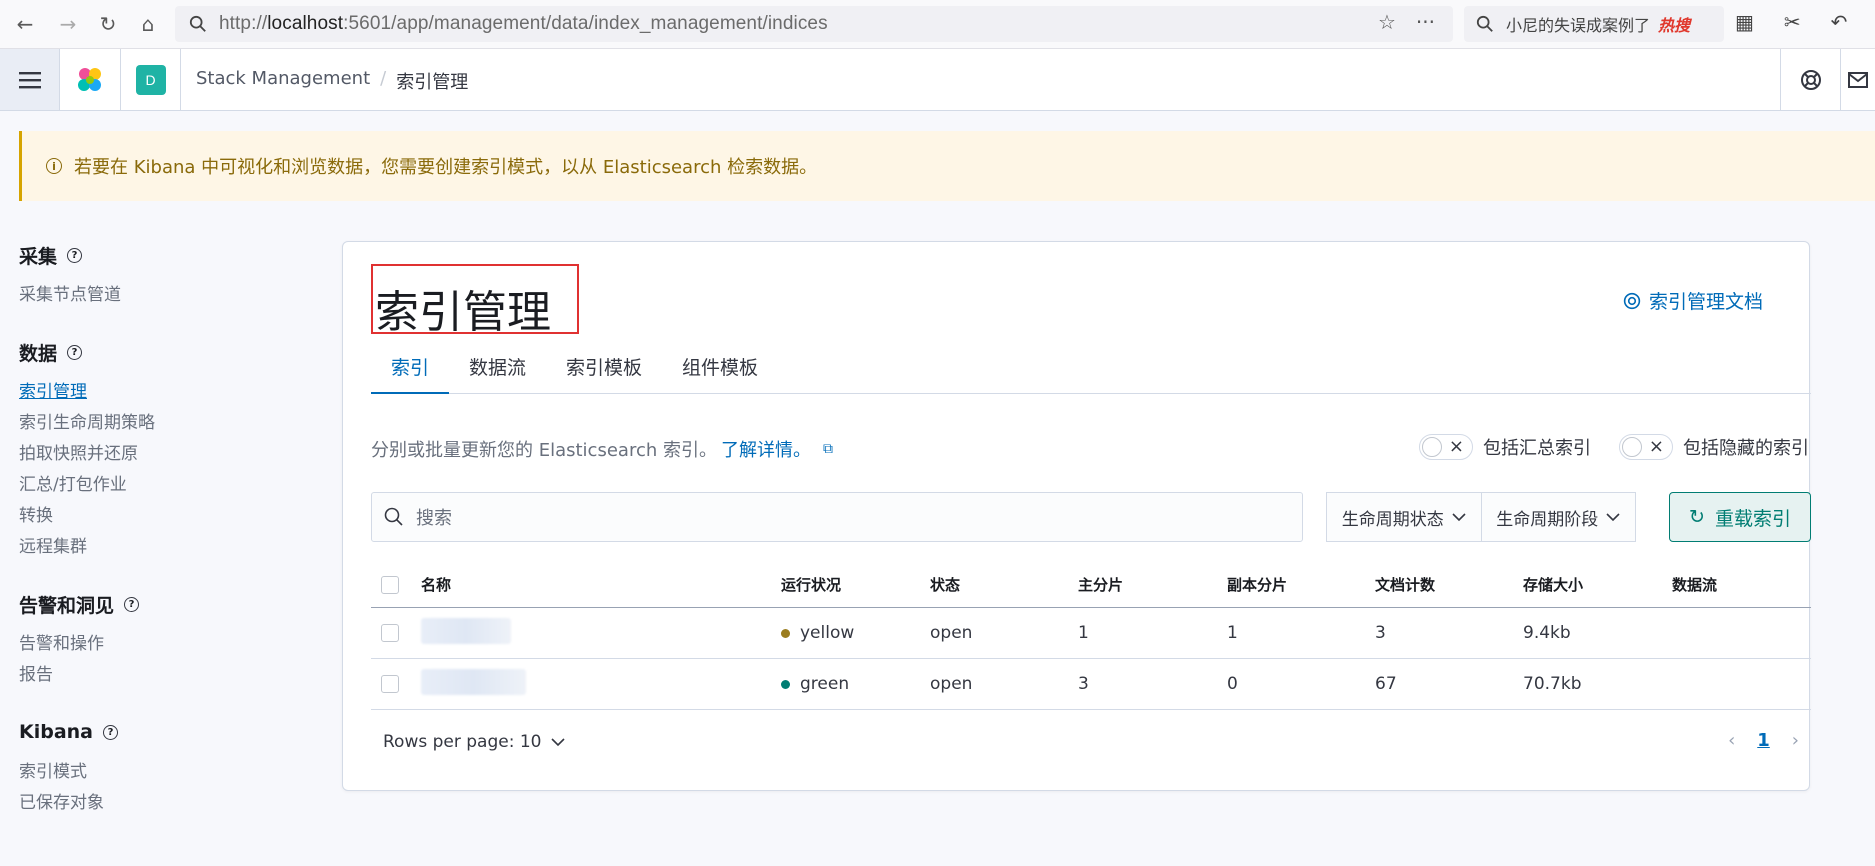  What do you see at coordinates (827, 633) in the screenshot?
I see `health-value: yellow` at bounding box center [827, 633].